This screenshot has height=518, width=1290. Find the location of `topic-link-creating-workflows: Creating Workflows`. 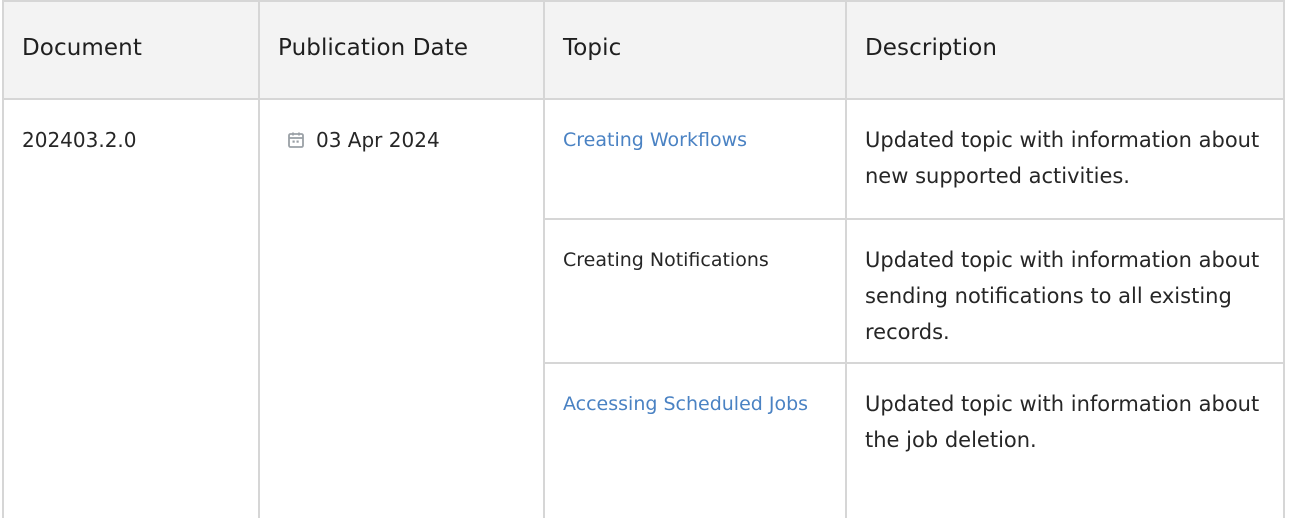

topic-link-creating-workflows: Creating Workflows is located at coordinates (655, 140).